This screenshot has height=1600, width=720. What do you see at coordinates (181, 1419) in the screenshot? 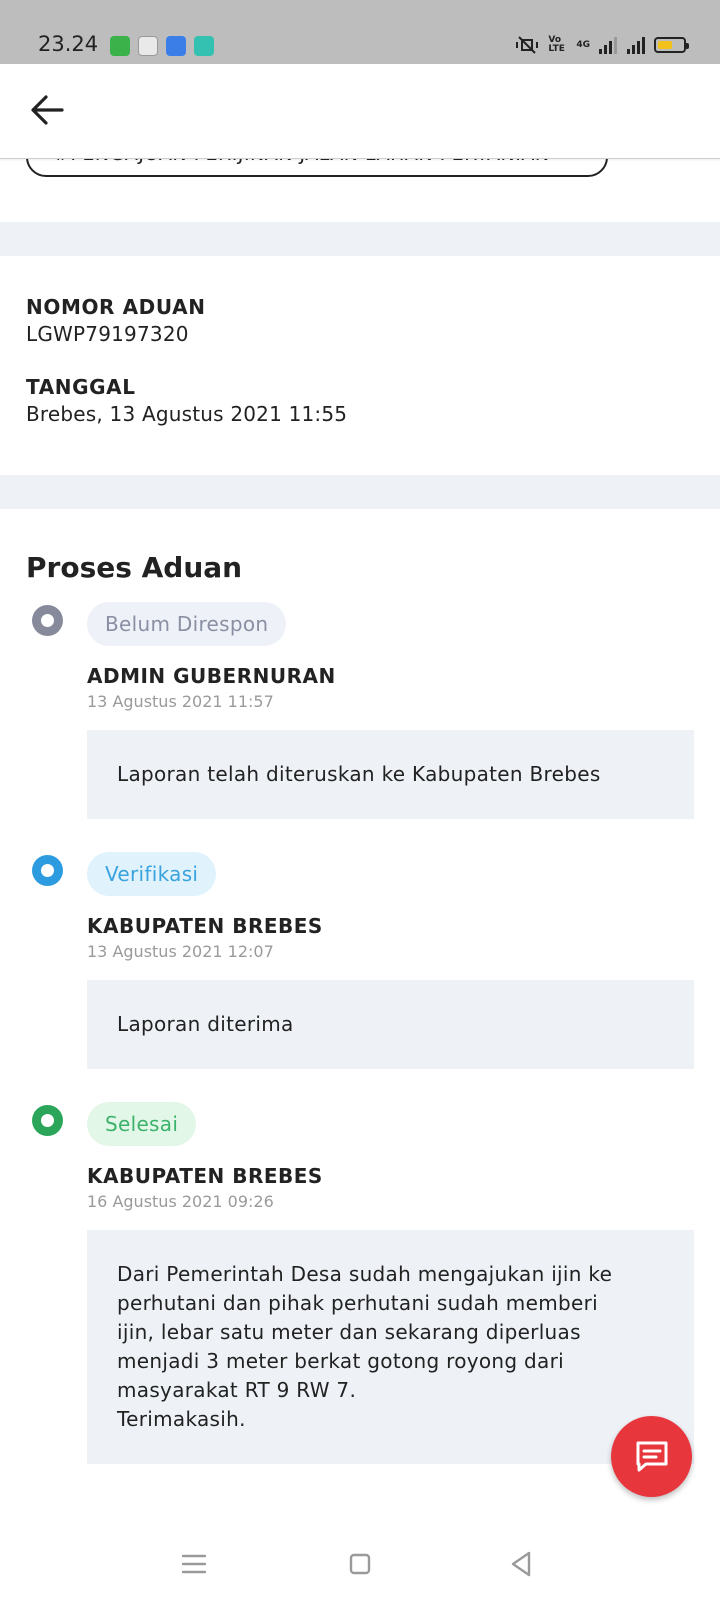
I see `message-line: Terimakasih.` at bounding box center [181, 1419].